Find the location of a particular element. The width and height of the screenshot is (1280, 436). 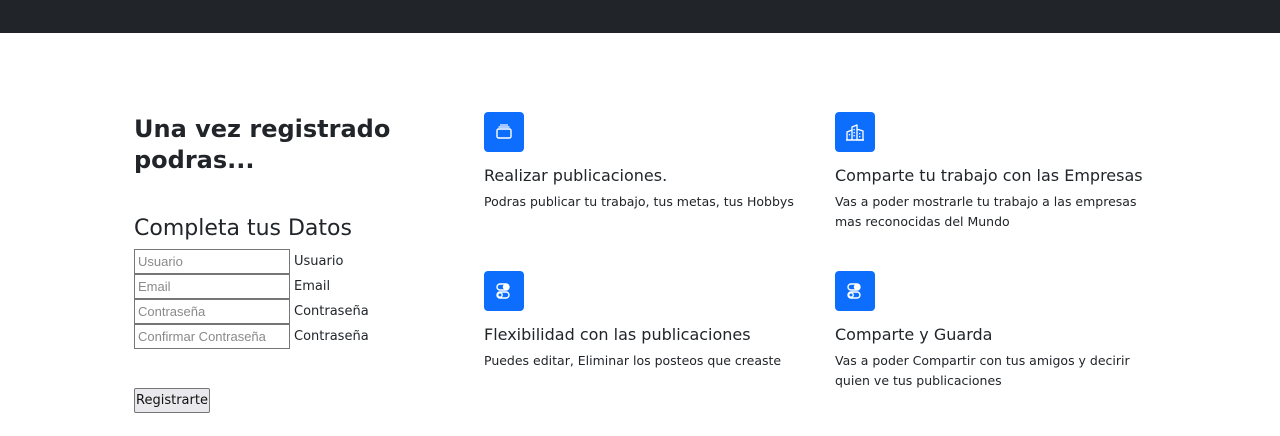

form-row-confirm-password: Contraseña is located at coordinates (251, 336).